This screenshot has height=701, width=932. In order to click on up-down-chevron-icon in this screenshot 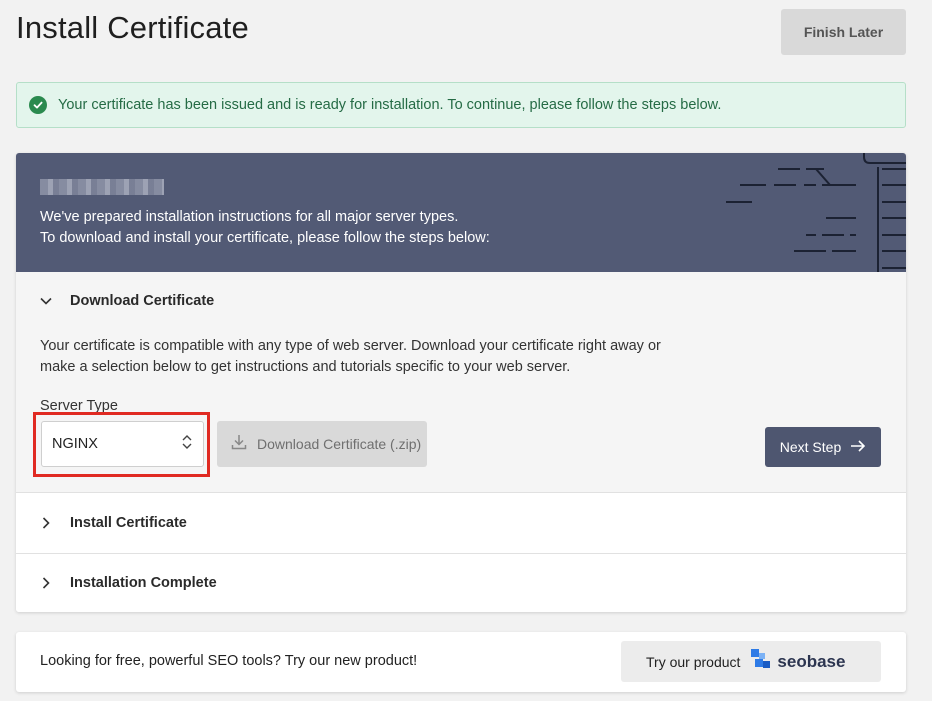, I will do `click(187, 444)`.